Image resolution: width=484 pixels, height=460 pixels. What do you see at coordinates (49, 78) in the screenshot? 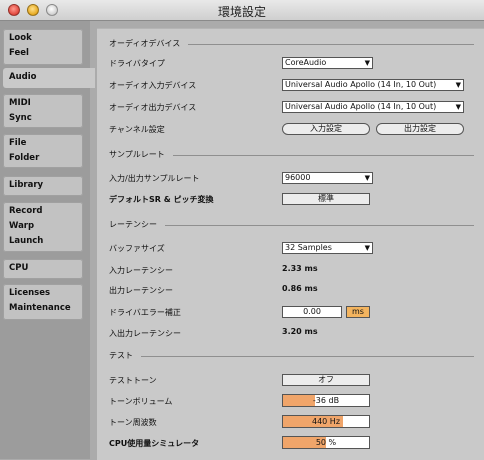
I see `tab-audio: Audio` at bounding box center [49, 78].